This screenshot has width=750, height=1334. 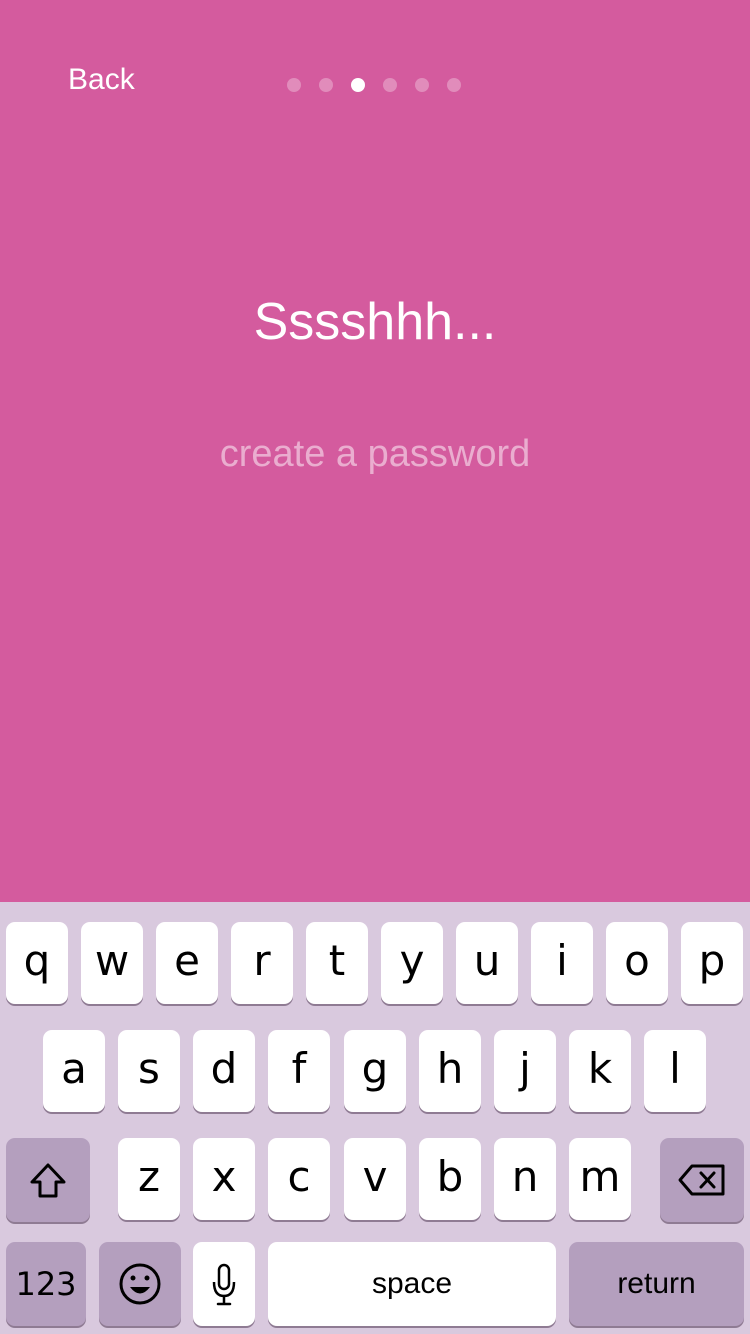 I want to click on key-v: v, so click(x=375, y=1179).